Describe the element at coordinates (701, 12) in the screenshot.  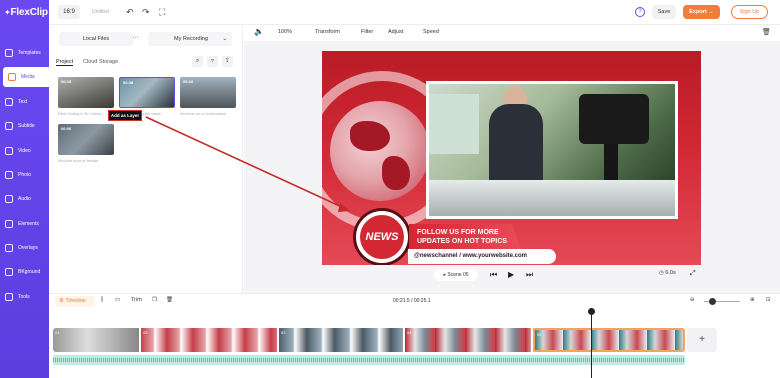
I see `export-button: Export →` at that location.